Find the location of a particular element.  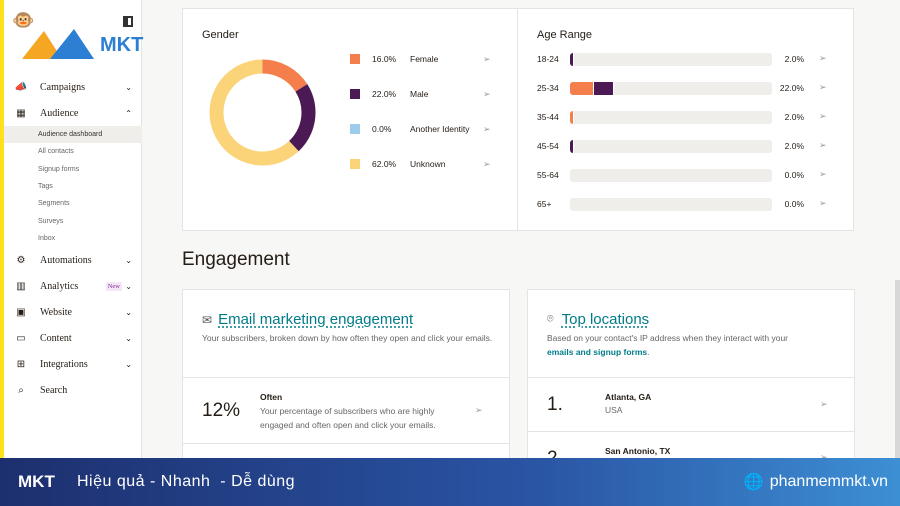

chevron-up-icon: ⌃ is located at coordinates (128, 113).